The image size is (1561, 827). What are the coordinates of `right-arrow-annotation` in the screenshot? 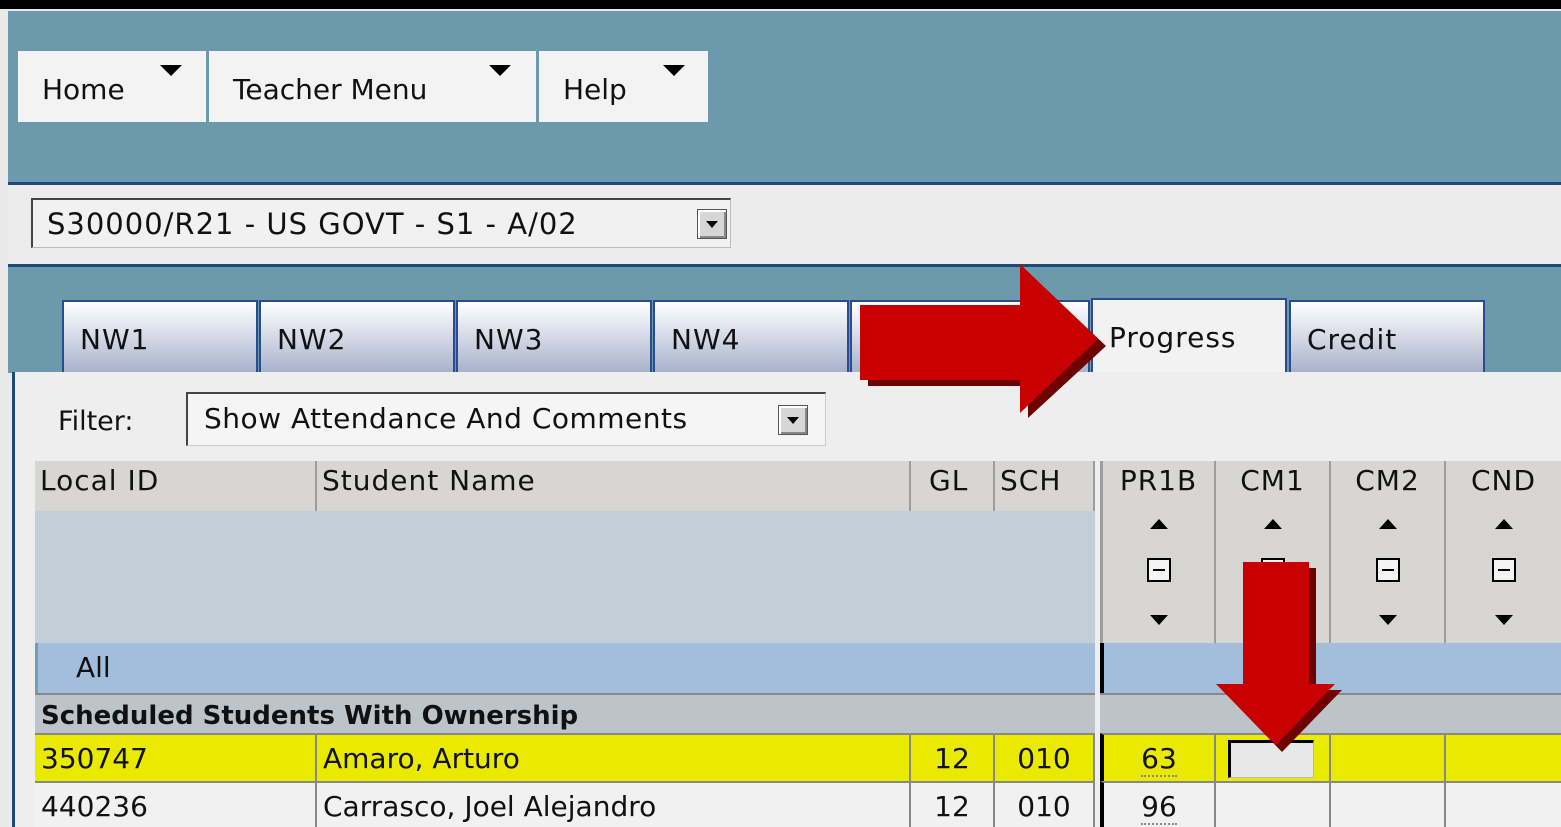 It's located at (979, 338).